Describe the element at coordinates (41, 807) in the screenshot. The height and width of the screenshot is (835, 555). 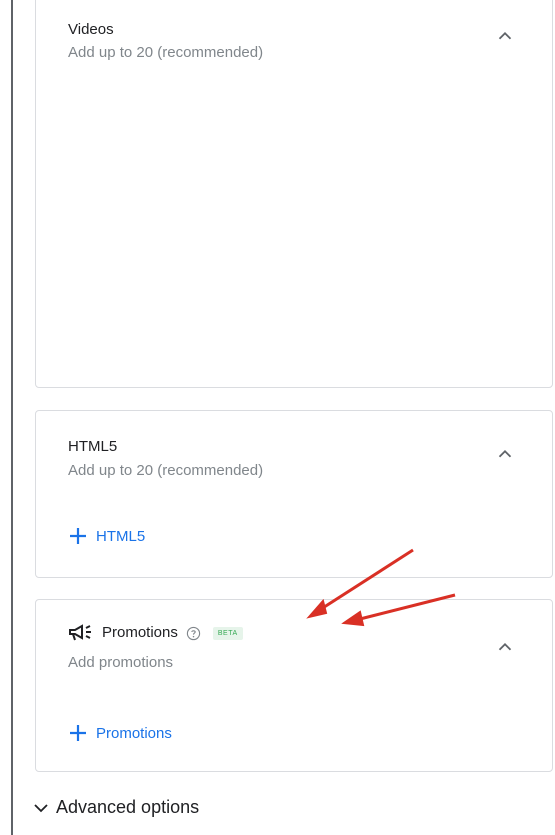
I see `chevron-down-icon` at that location.